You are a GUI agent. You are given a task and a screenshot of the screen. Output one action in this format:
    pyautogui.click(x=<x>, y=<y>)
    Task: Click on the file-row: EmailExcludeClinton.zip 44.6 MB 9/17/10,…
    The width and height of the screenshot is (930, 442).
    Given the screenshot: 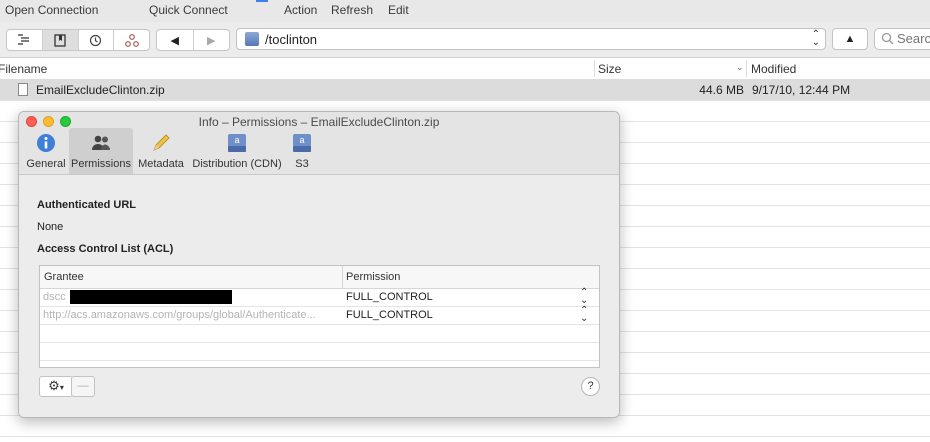 What is the action you would take?
    pyautogui.click(x=465, y=90)
    